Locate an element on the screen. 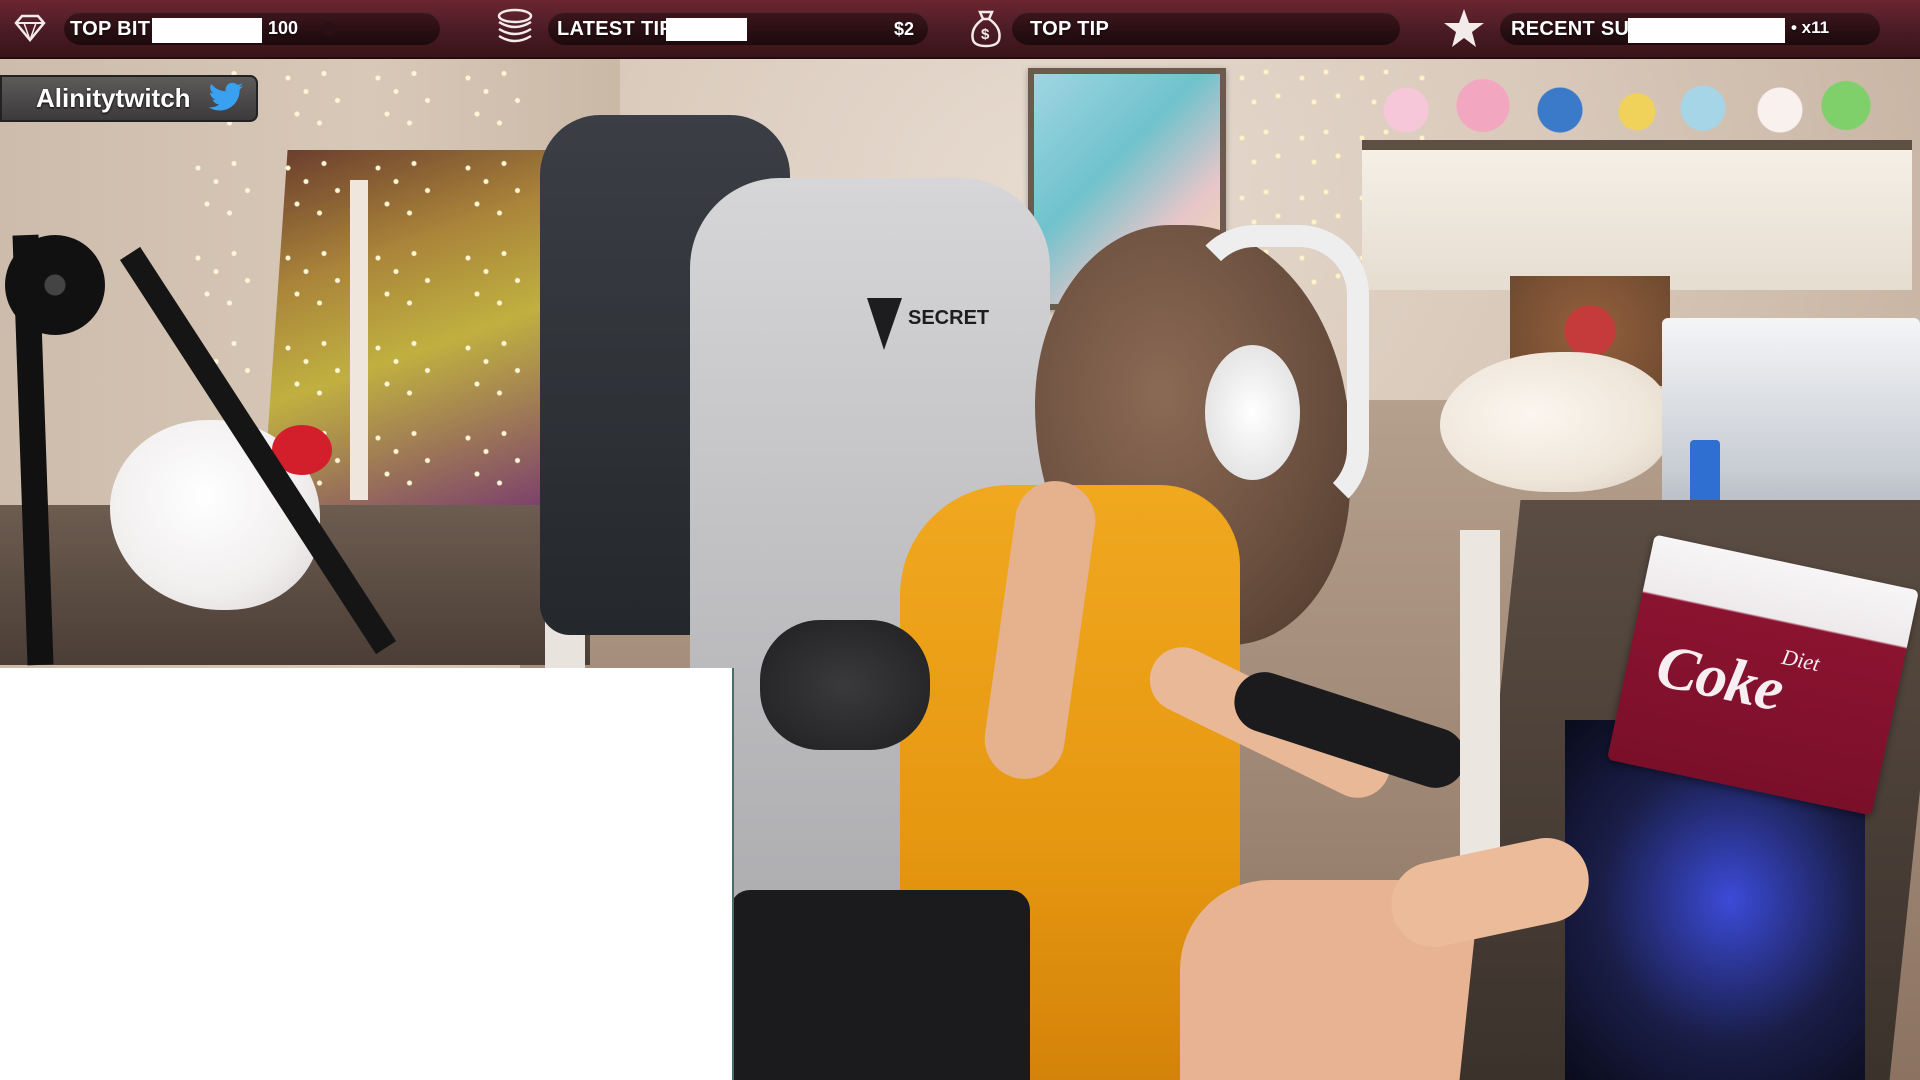  streamer-nametag: Alinitytwitch is located at coordinates (129, 98).